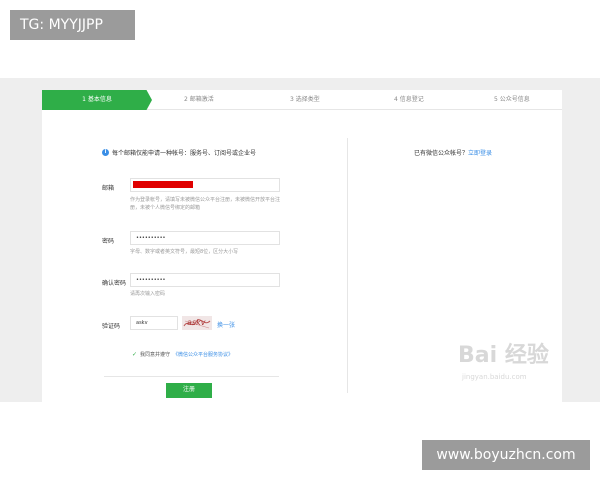 The image size is (600, 480). What do you see at coordinates (108, 241) in the screenshot?
I see `password-label: 密码` at bounding box center [108, 241].